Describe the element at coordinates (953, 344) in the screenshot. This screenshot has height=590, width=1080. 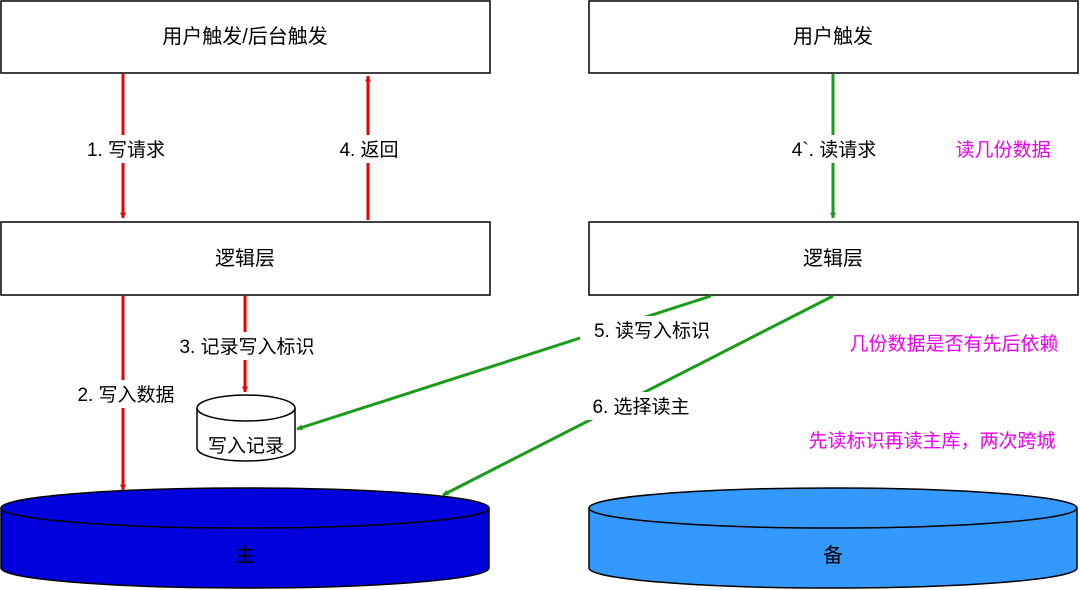
I see `note-copy-dependency: 几份数据是否有先后依赖` at that location.